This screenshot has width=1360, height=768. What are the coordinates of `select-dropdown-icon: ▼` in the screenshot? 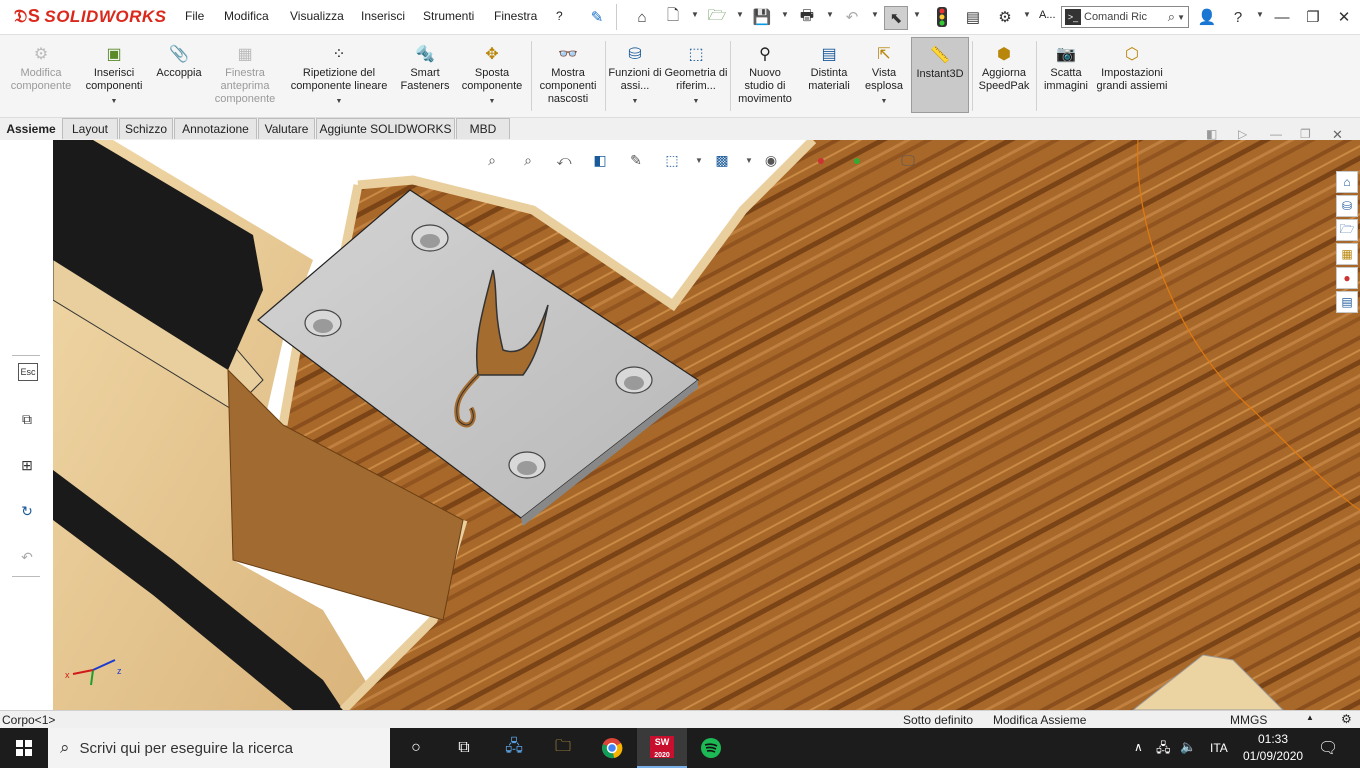 It's located at (917, 14).